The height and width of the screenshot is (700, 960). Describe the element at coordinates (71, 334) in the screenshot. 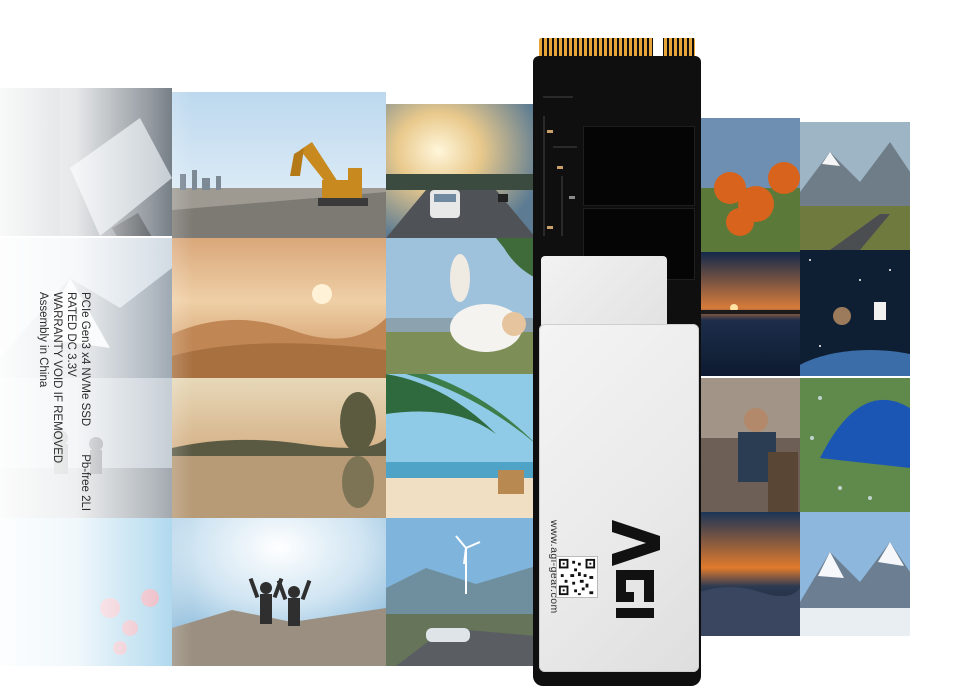

I see `label-rated-voltage: RATED DC 3.3V` at that location.